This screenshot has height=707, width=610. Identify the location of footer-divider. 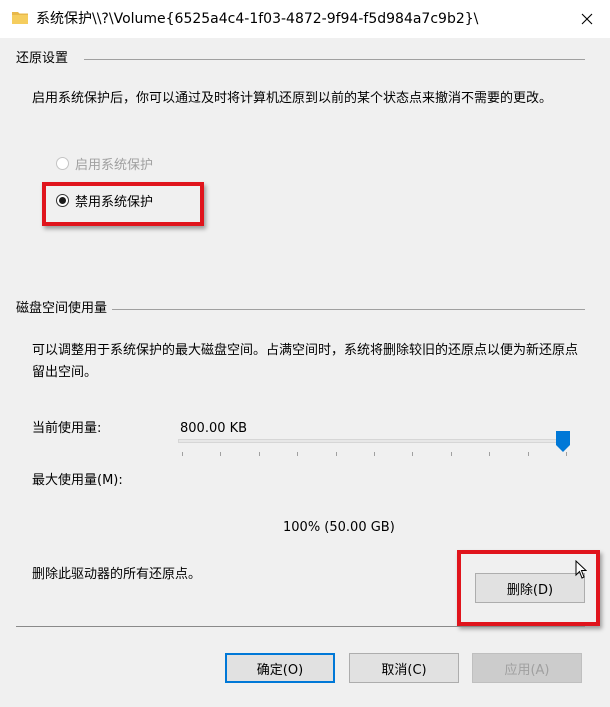
(300, 626).